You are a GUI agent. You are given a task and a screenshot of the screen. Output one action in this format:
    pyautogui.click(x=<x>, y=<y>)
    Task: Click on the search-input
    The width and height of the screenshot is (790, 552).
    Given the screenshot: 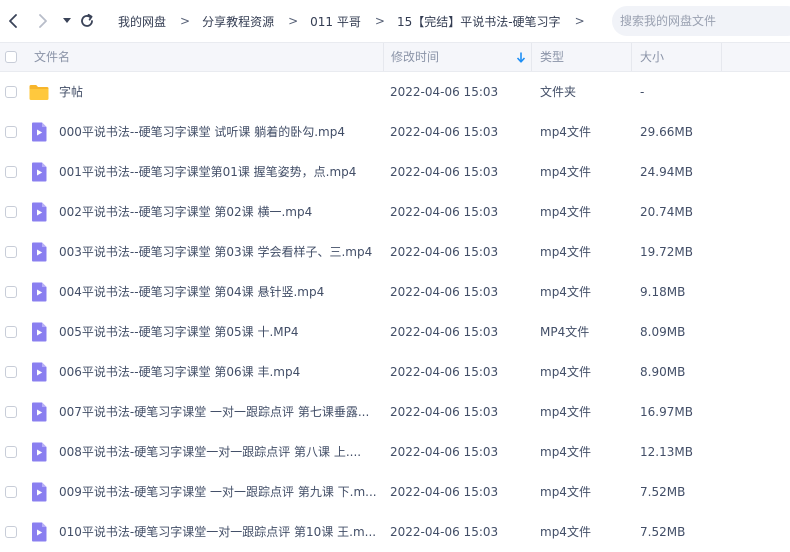 What is the action you would take?
    pyautogui.click(x=704, y=21)
    